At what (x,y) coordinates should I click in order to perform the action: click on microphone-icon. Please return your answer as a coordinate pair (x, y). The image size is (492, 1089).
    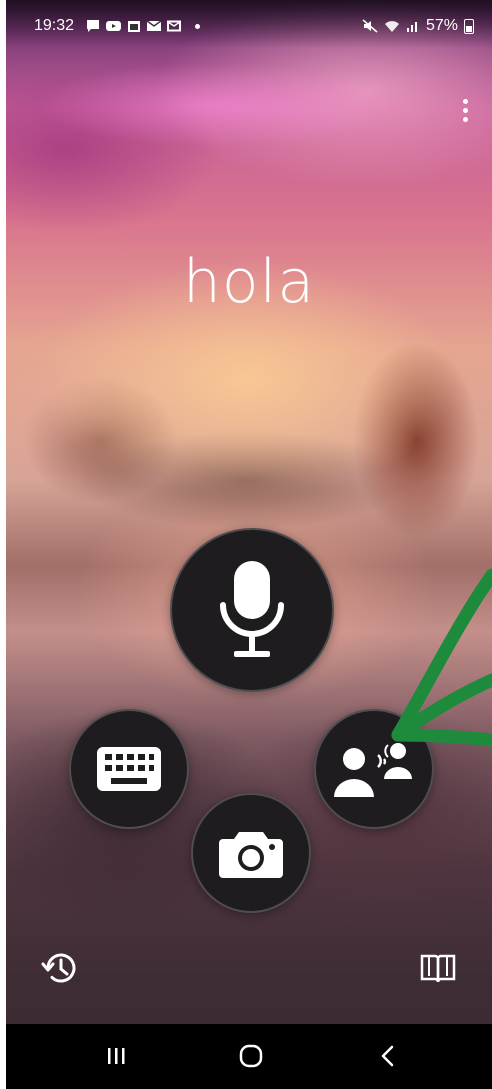
    Looking at the image, I should click on (252, 609).